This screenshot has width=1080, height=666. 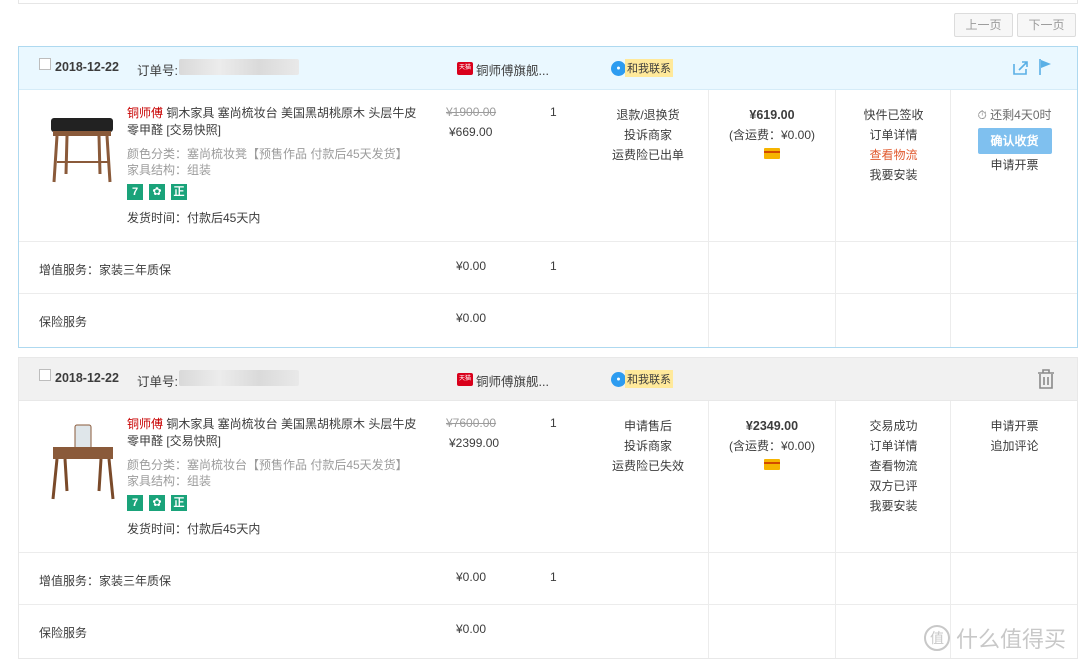 I want to click on order-total: ¥2349.00 (含运费：¥0.00), so click(x=772, y=446).